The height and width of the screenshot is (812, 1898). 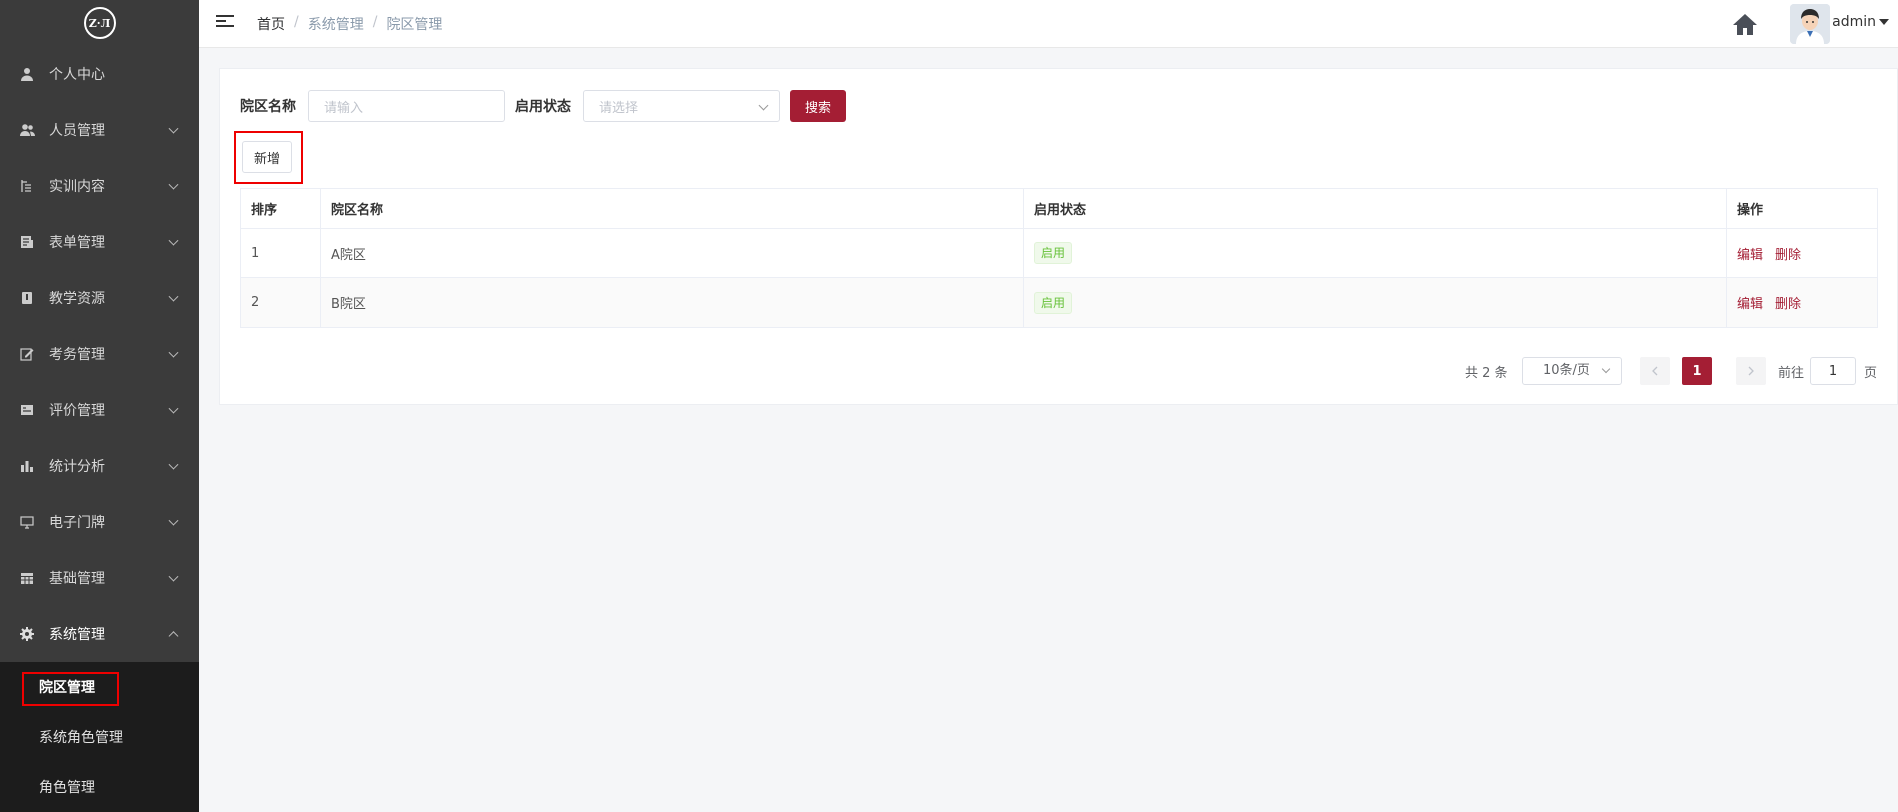 I want to click on rating-icon, so click(x=27, y=410).